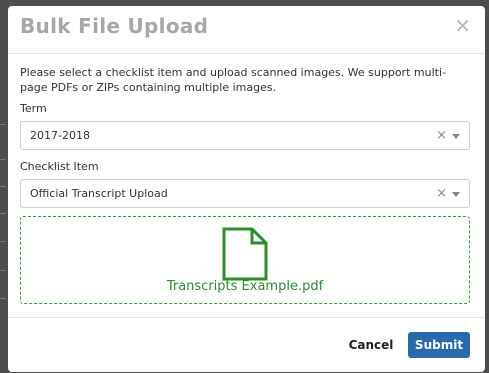 This screenshot has height=373, width=489. I want to click on submit-button: Submit, so click(439, 345).